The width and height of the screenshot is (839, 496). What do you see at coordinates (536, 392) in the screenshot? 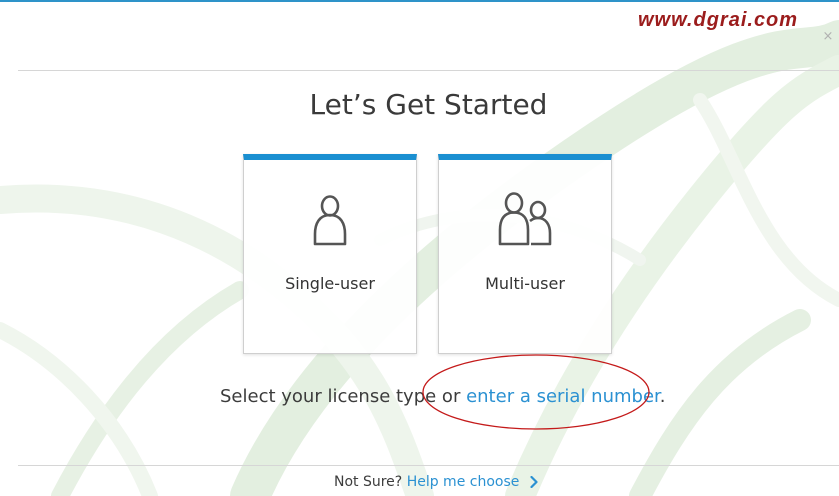
I see `annotation-ellipse` at bounding box center [536, 392].